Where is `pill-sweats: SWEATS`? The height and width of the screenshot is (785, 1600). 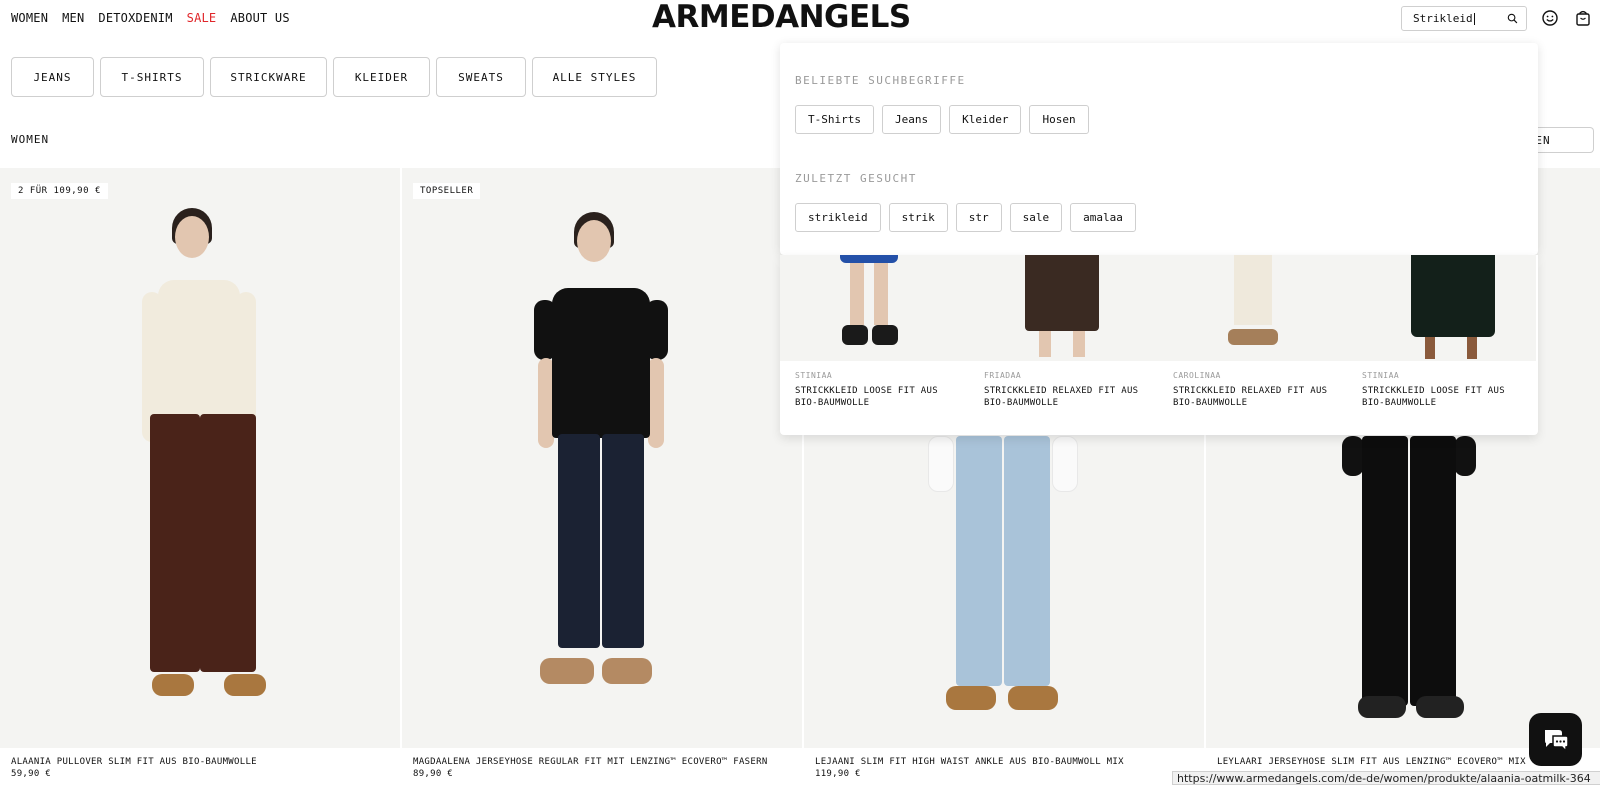
pill-sweats: SWEATS is located at coordinates (481, 77).